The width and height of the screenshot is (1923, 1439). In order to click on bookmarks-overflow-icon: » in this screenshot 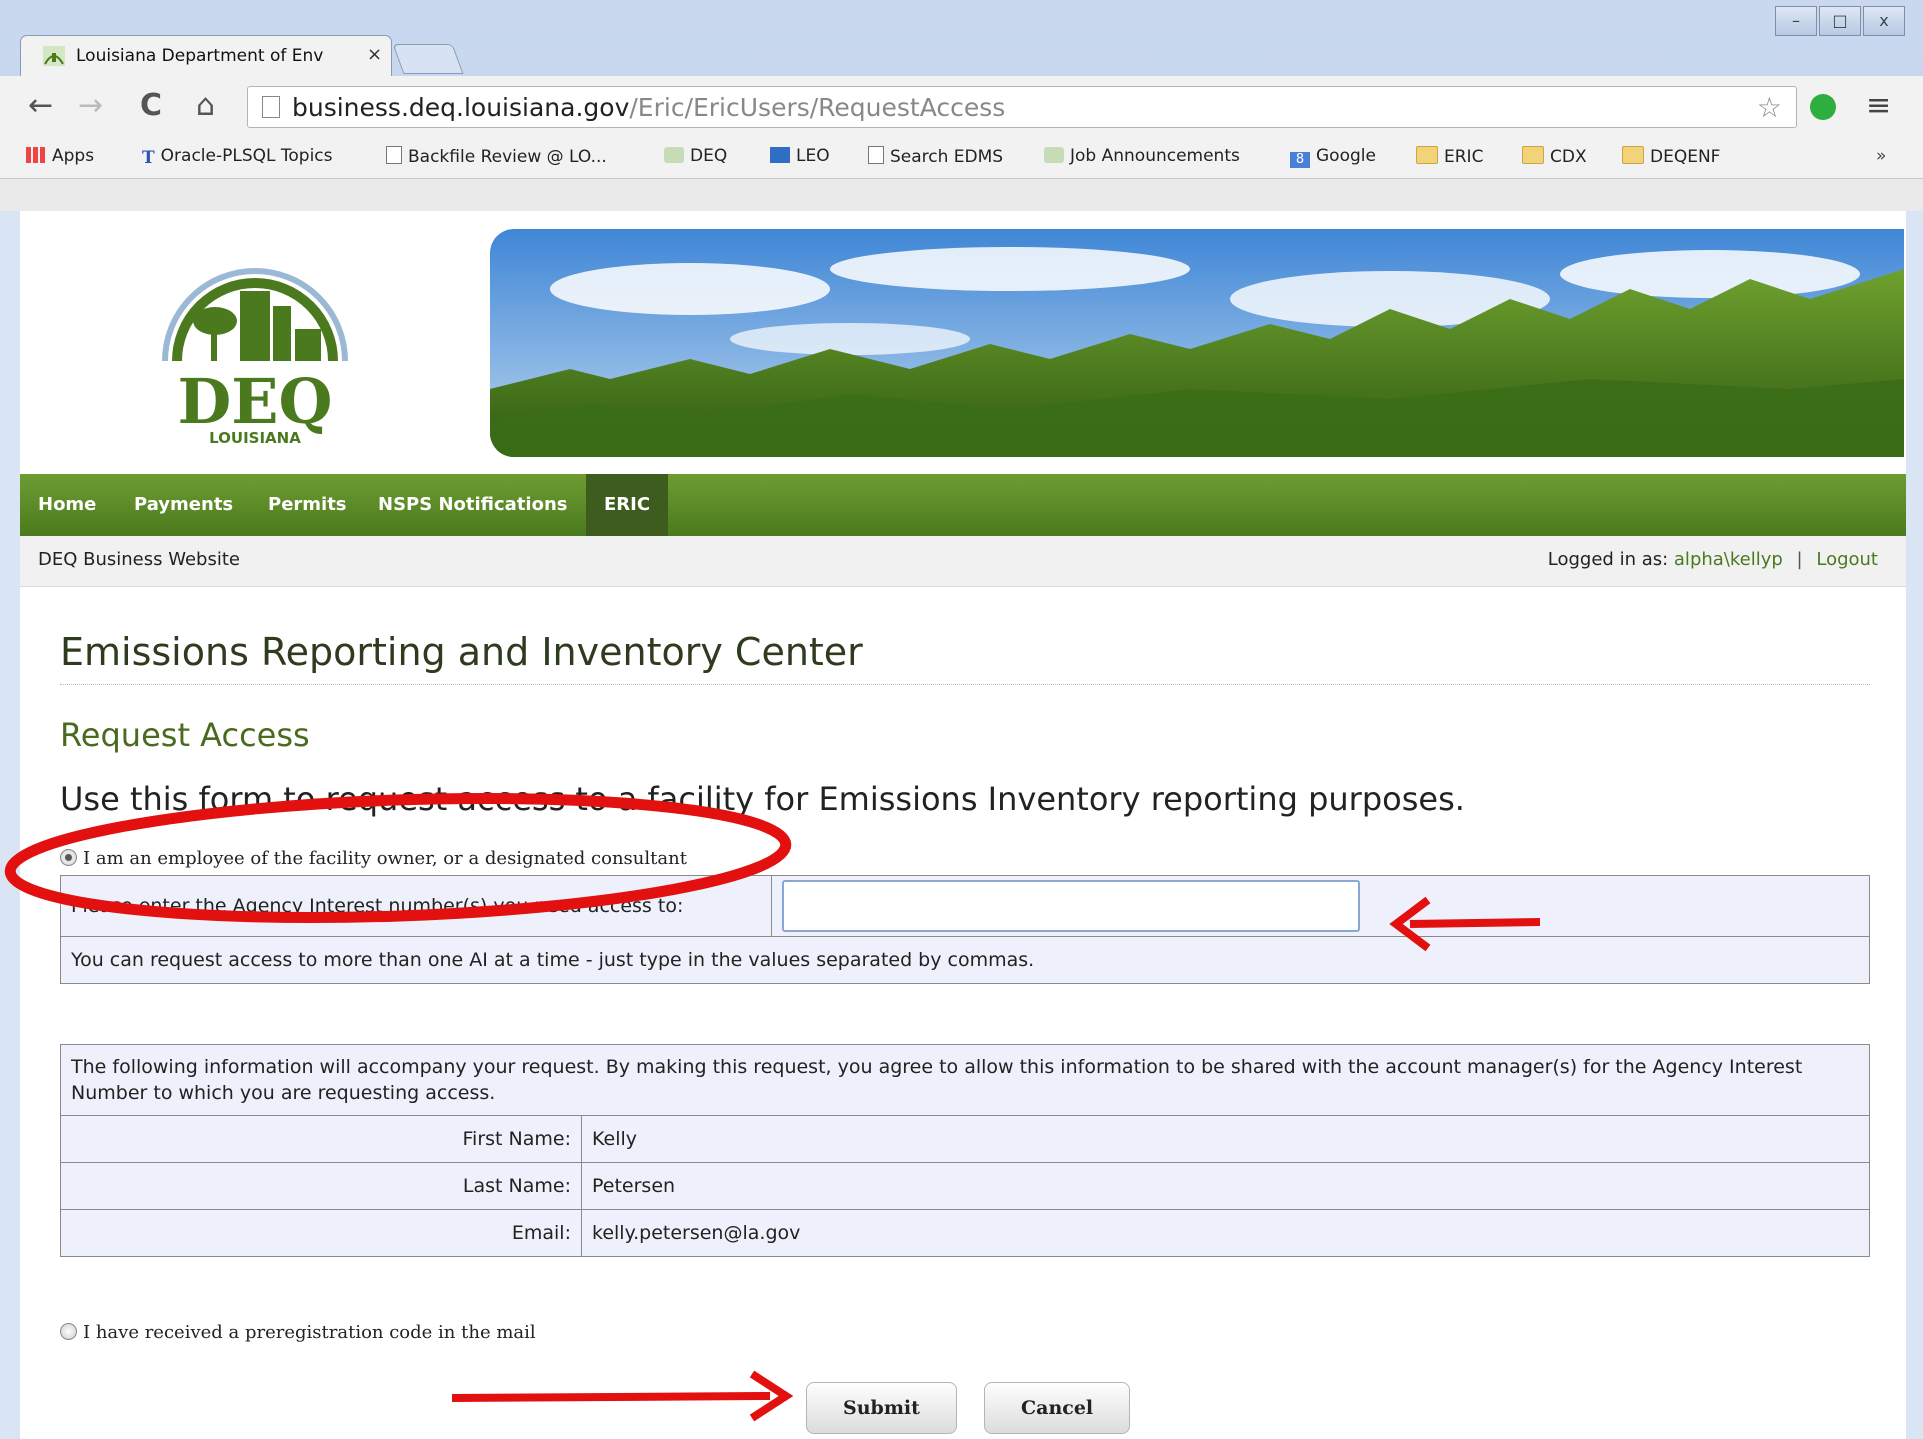, I will do `click(1881, 156)`.